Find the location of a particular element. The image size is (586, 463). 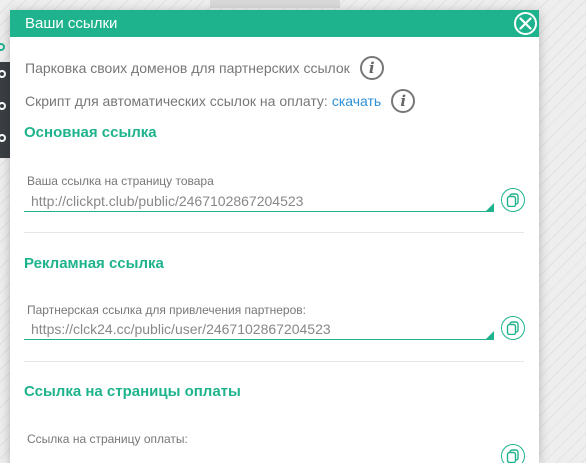

sidebar-gear-icon is located at coordinates (3, 106).